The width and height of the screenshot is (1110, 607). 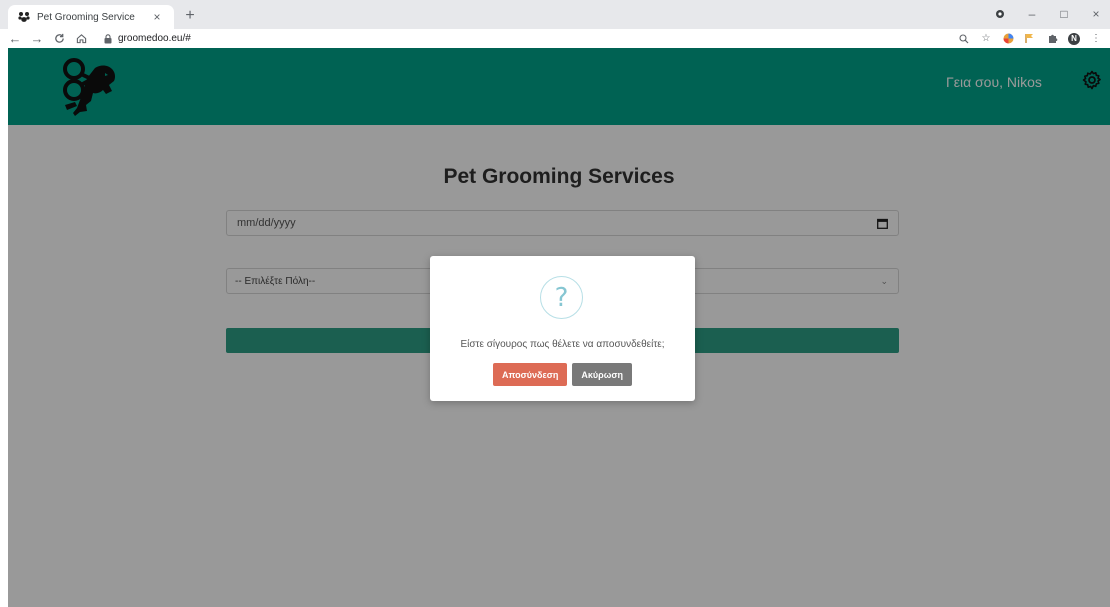 What do you see at coordinates (1052, 39) in the screenshot?
I see `extensions-puzzle-icon` at bounding box center [1052, 39].